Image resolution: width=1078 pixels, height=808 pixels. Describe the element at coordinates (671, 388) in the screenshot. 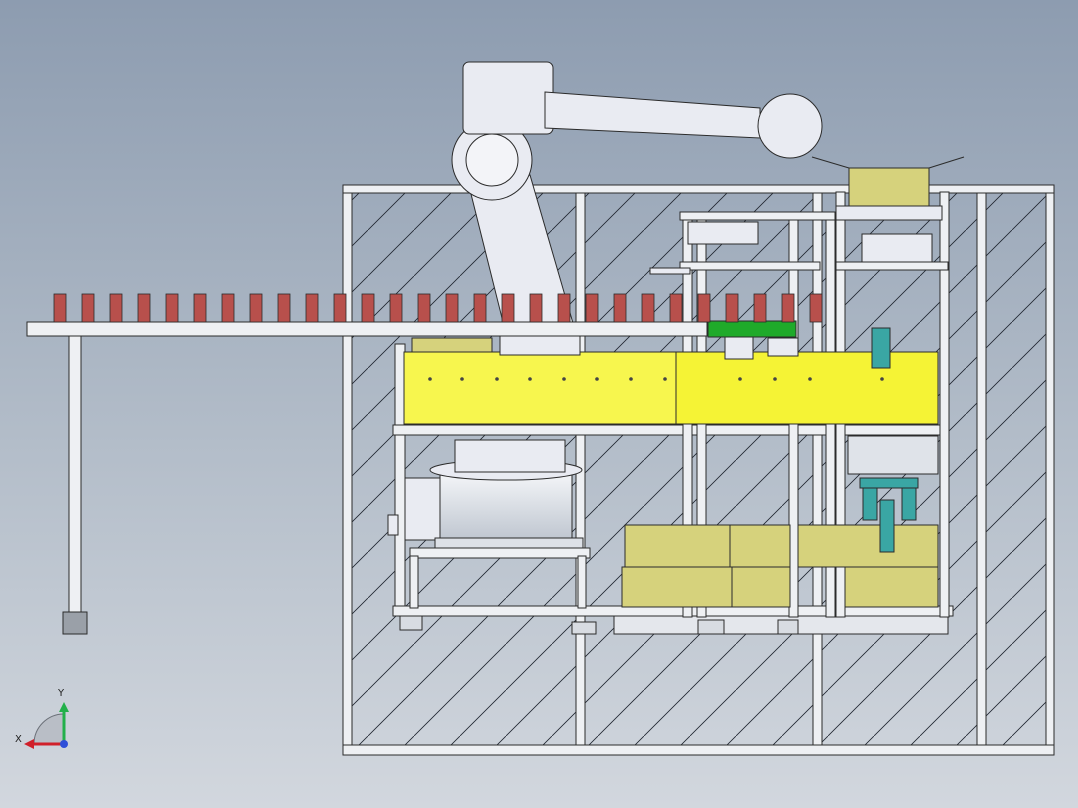

I see `yellow-beam` at that location.